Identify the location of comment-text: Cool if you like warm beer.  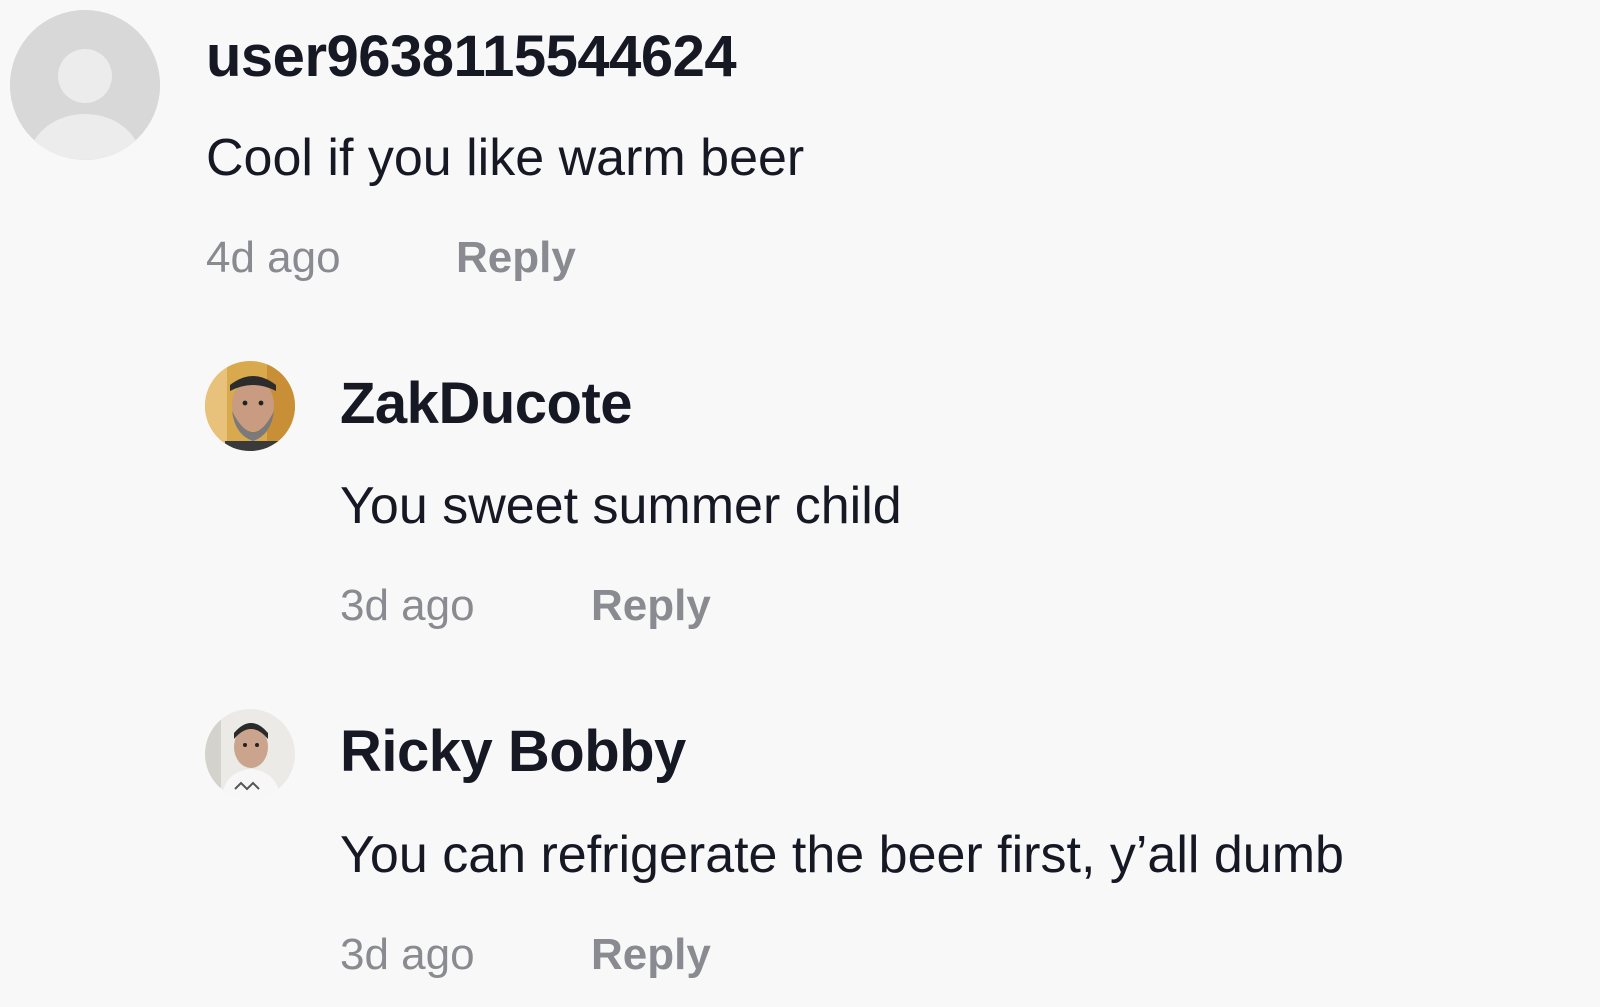
(505, 158).